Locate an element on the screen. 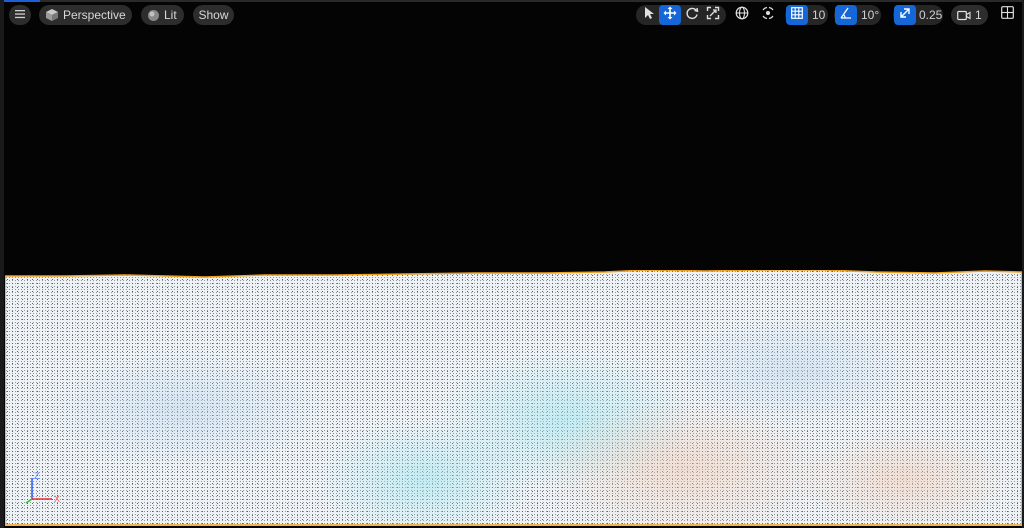 This screenshot has width=1024, height=528. viewport-layout-button is located at coordinates (1007, 15).